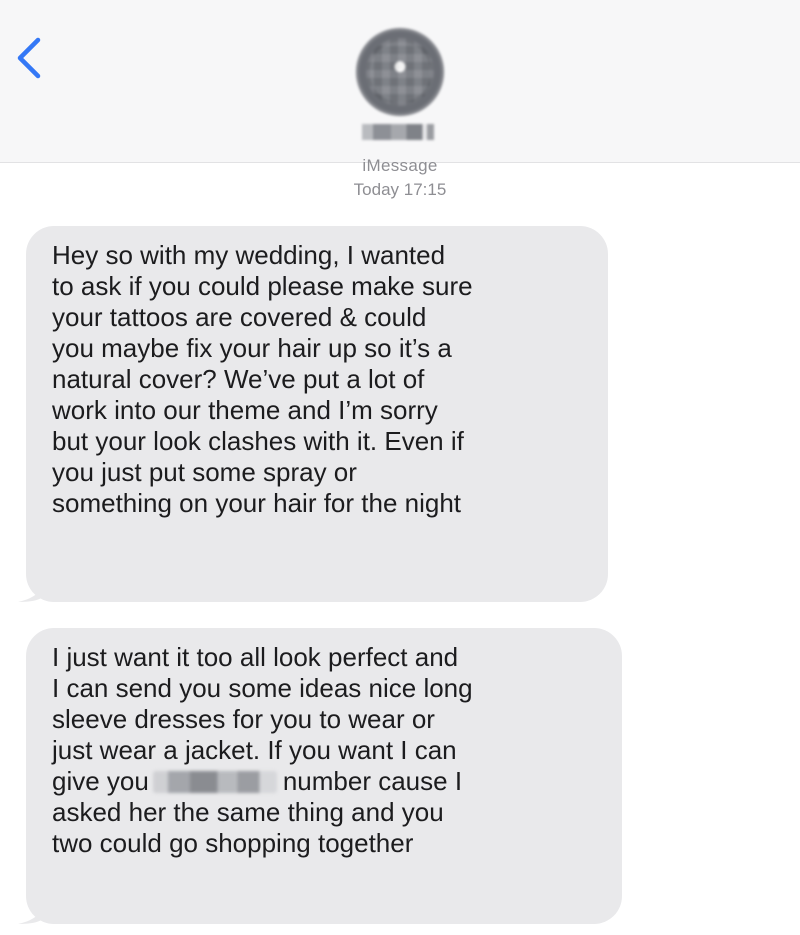 The height and width of the screenshot is (935, 800). I want to click on message-timestamp: Today 17:15, so click(400, 189).